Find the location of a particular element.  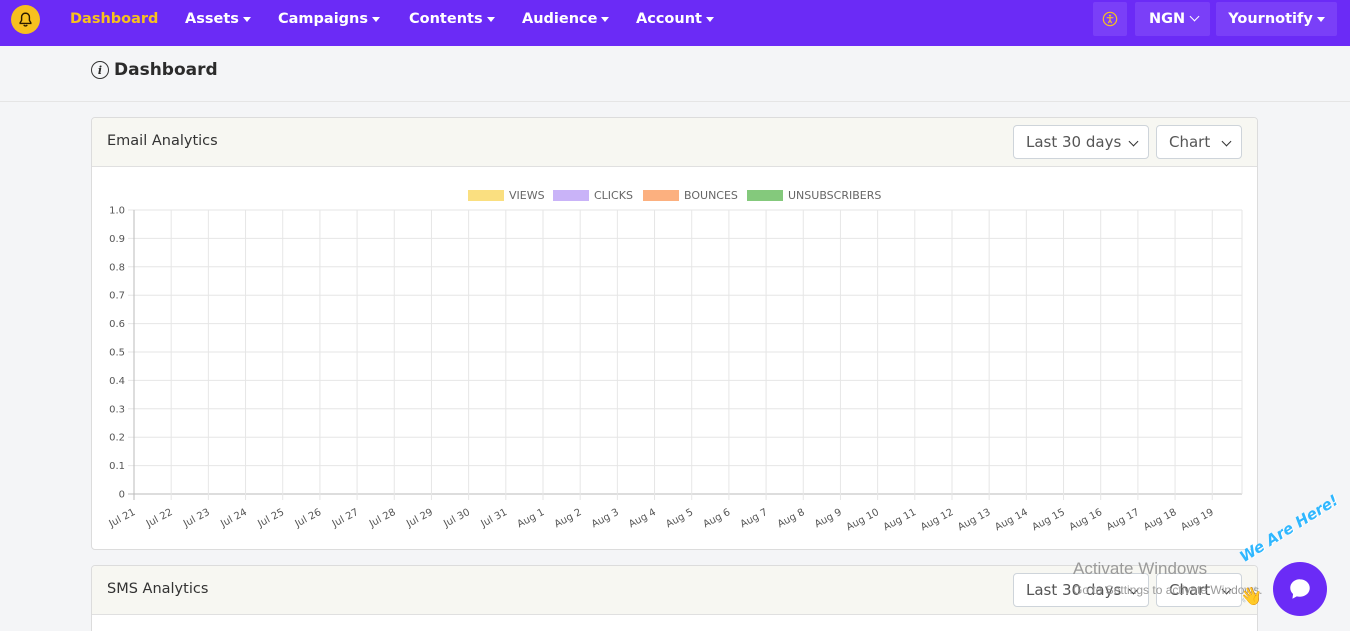

x-tick-label: Aug 13 is located at coordinates (974, 520).